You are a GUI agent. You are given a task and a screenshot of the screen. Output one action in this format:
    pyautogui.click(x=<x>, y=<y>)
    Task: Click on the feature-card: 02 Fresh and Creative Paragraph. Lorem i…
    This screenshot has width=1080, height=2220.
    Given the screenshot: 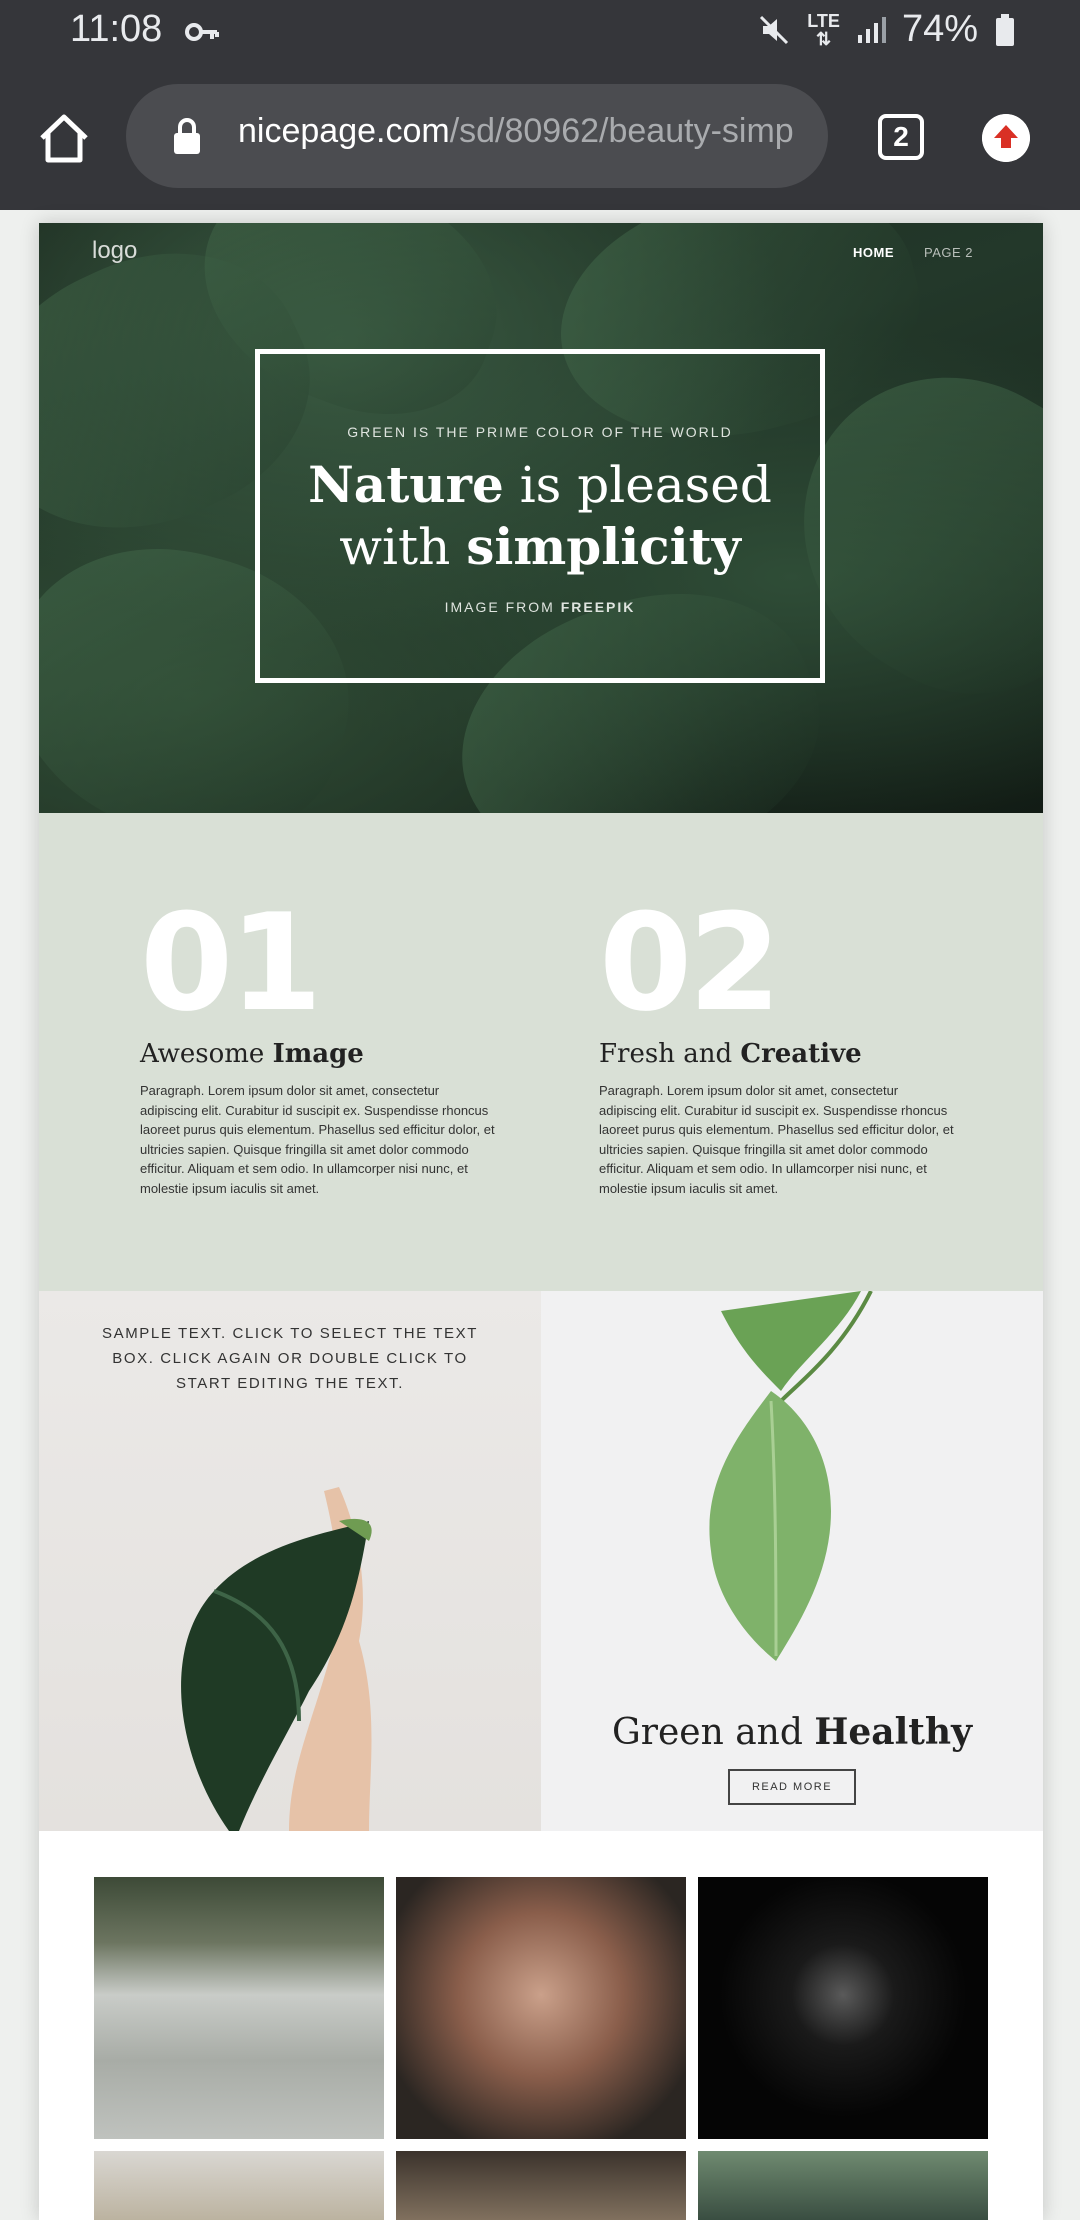 What is the action you would take?
    pyautogui.click(x=779, y=1041)
    